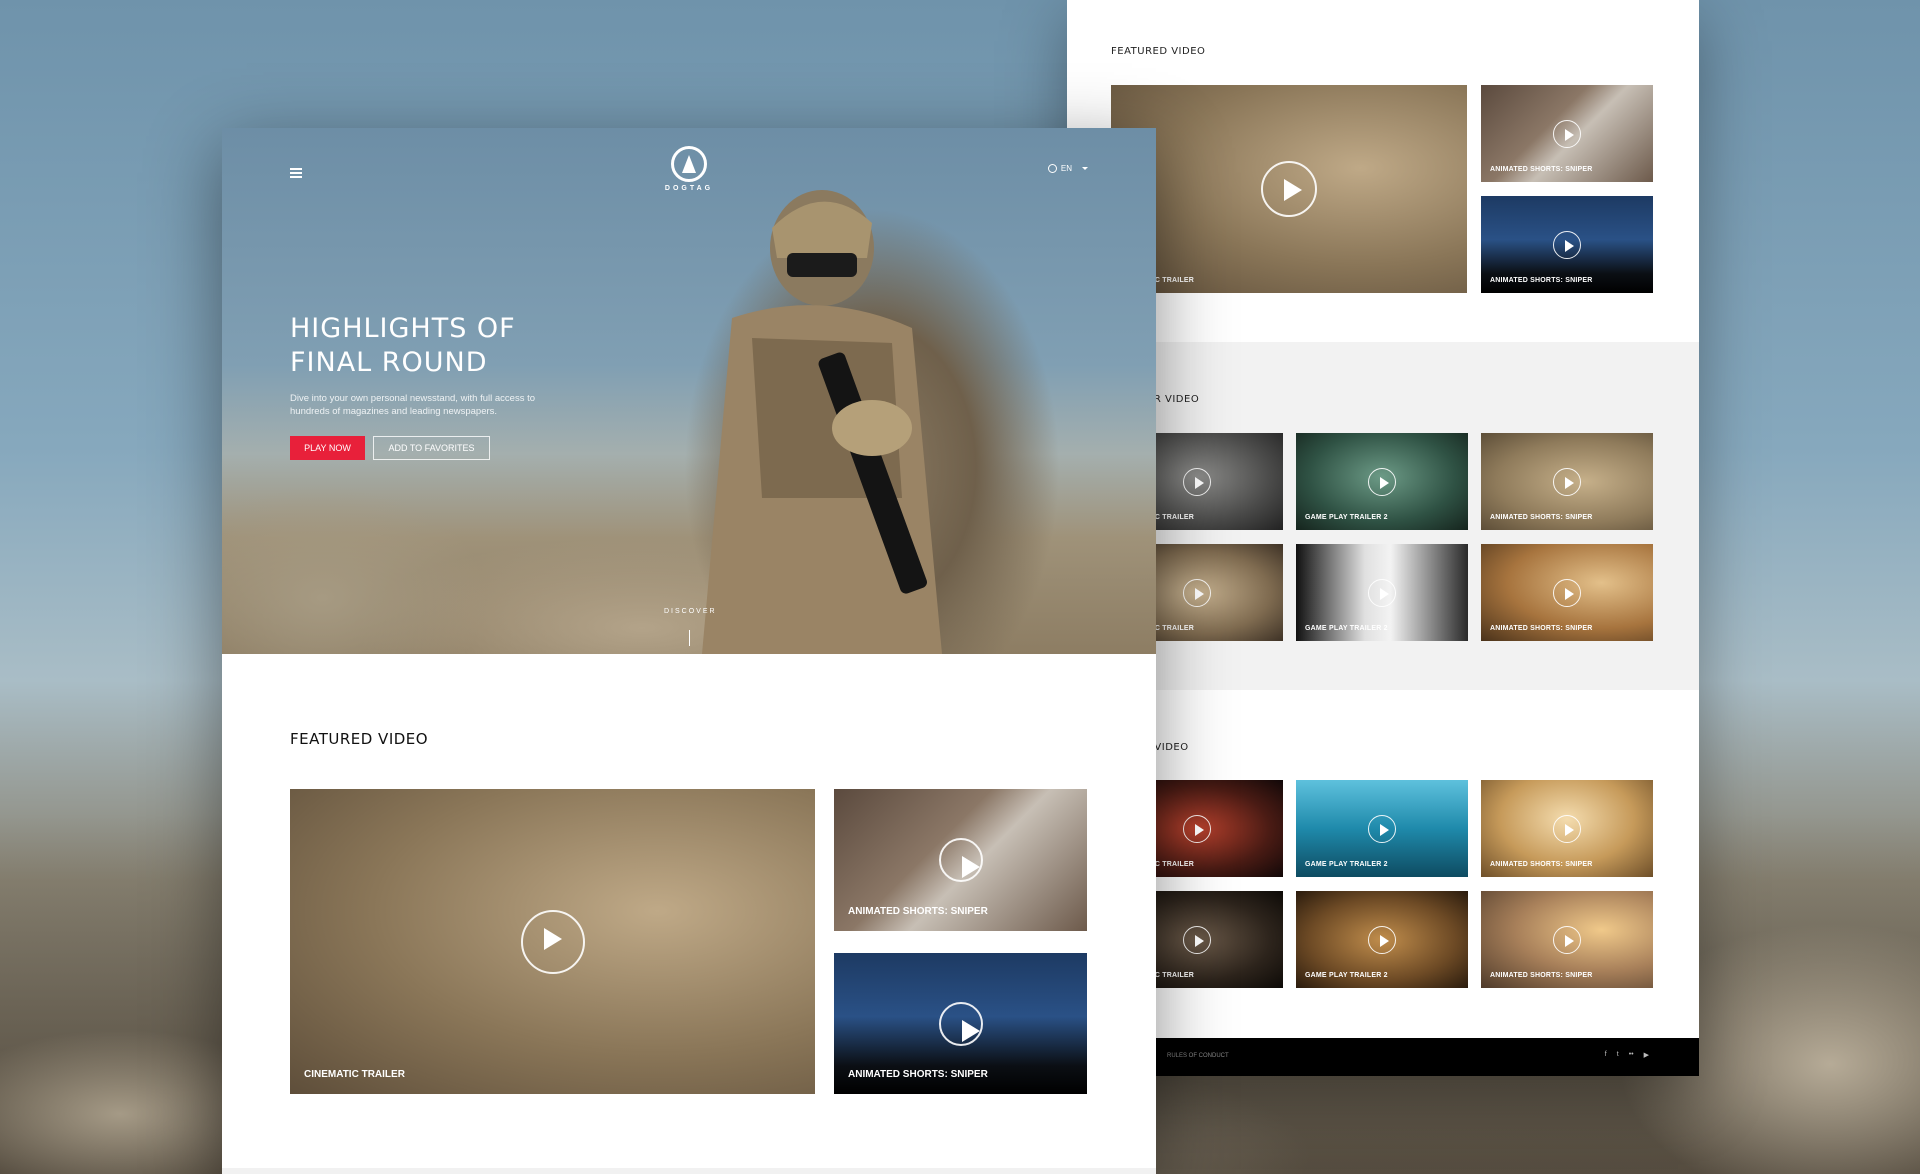 The width and height of the screenshot is (1920, 1174). Describe the element at coordinates (1646, 1055) in the screenshot. I see `youtube-icon: ▶` at that location.